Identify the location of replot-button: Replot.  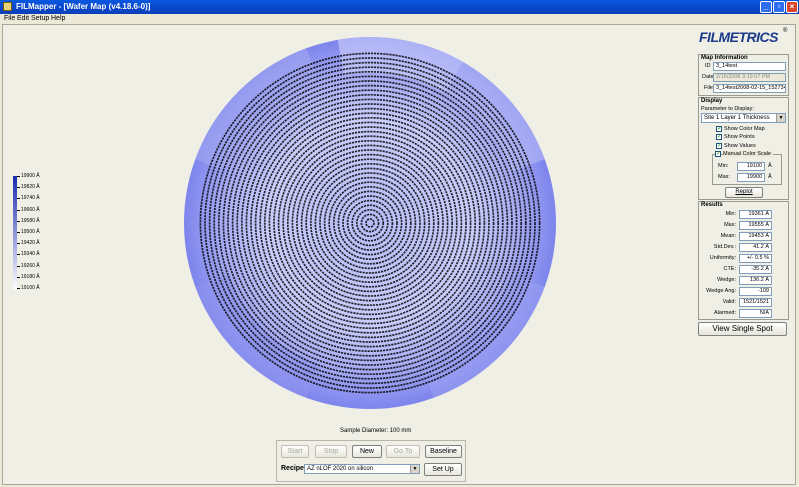
(744, 192).